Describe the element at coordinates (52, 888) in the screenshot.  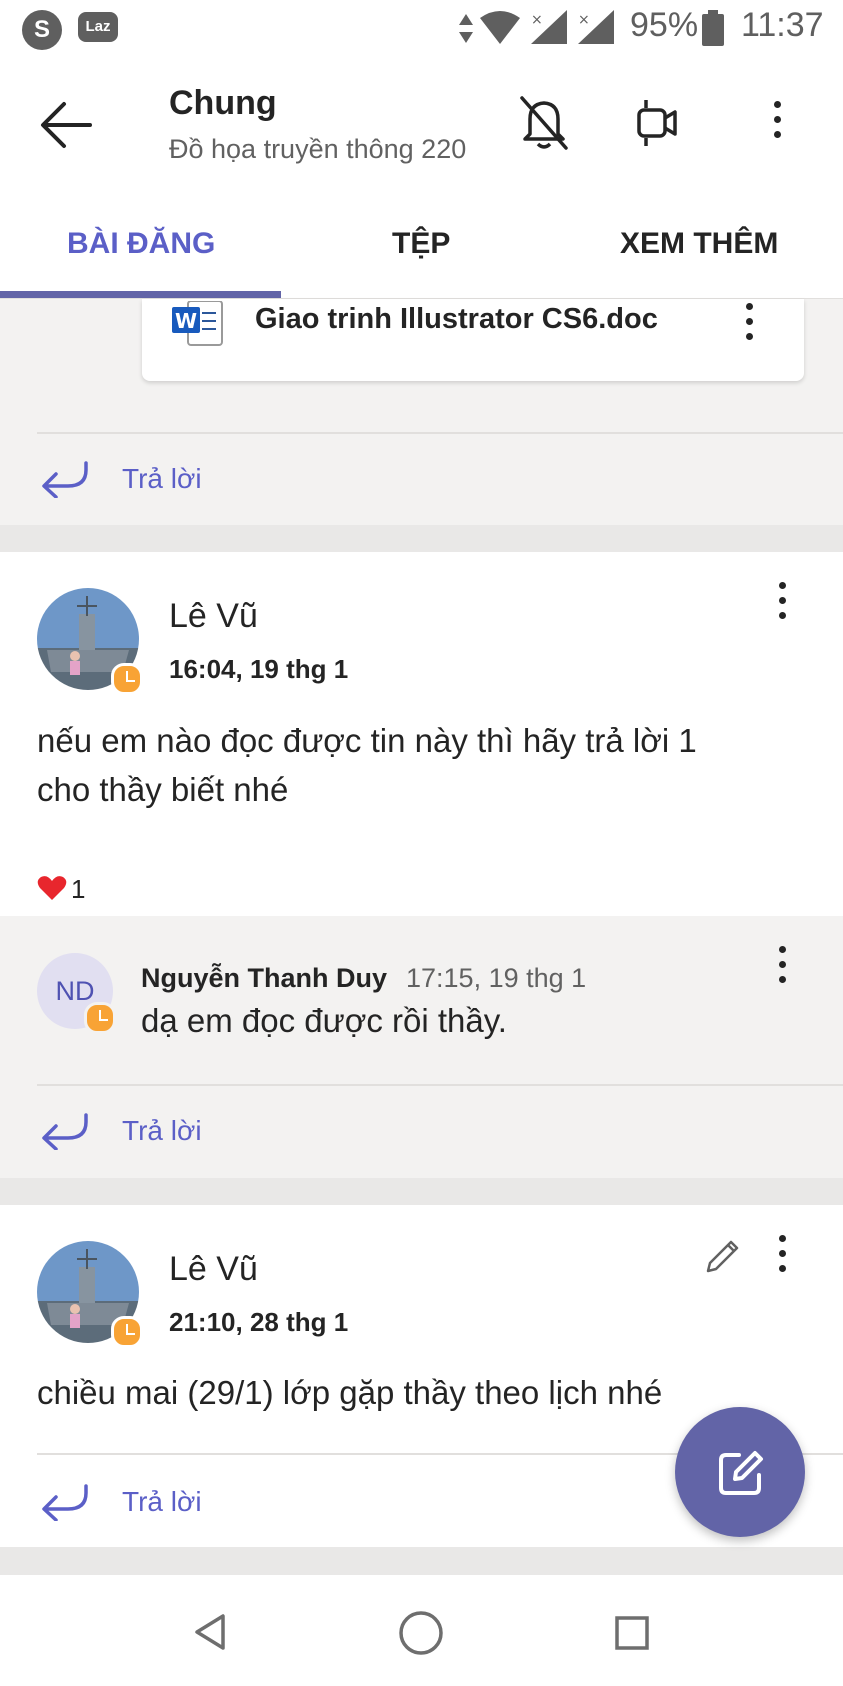
I see `heart-reaction-icon` at that location.